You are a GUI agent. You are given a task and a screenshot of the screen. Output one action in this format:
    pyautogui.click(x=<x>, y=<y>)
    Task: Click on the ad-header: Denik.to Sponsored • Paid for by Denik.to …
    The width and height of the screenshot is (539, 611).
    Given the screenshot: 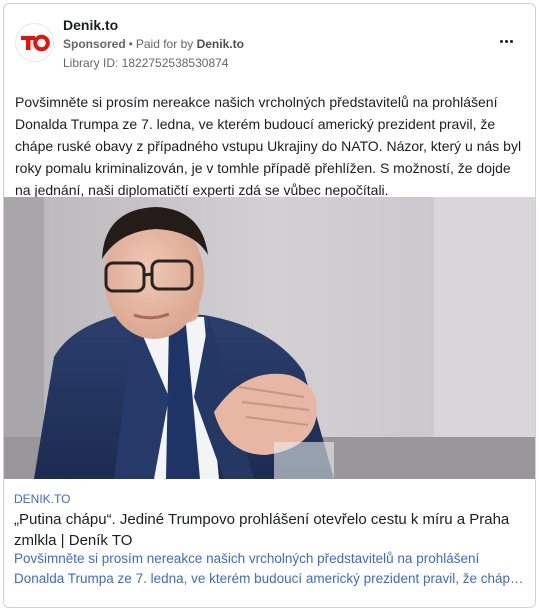 What is the action you would take?
    pyautogui.click(x=269, y=44)
    